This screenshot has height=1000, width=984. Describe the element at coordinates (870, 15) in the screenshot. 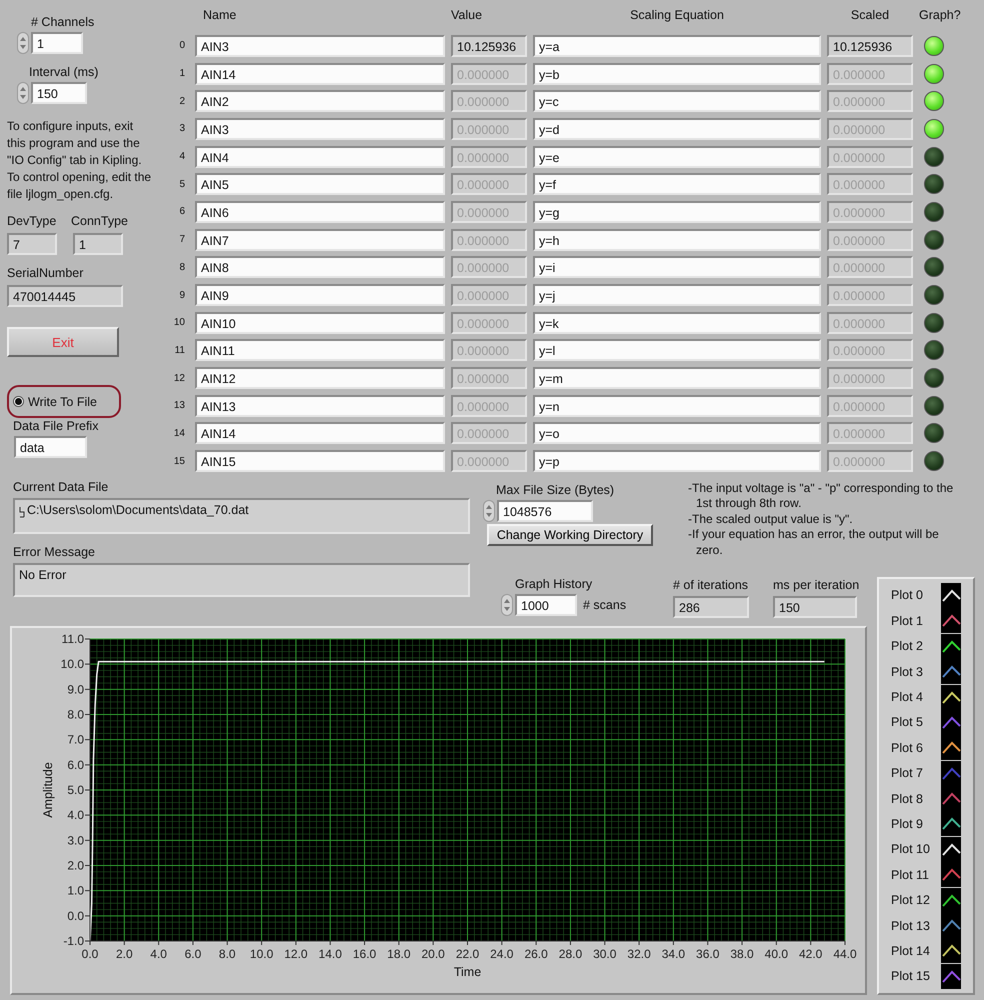

I see `column-header: Scaled` at that location.